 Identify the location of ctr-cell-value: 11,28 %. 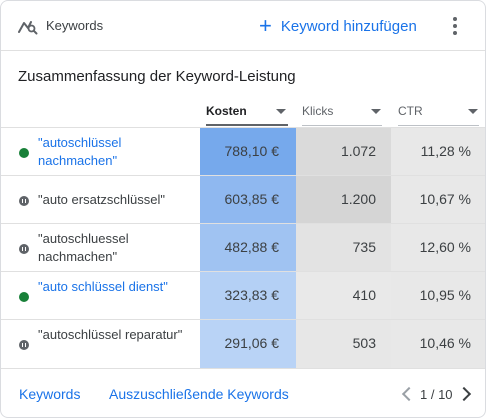
(445, 151).